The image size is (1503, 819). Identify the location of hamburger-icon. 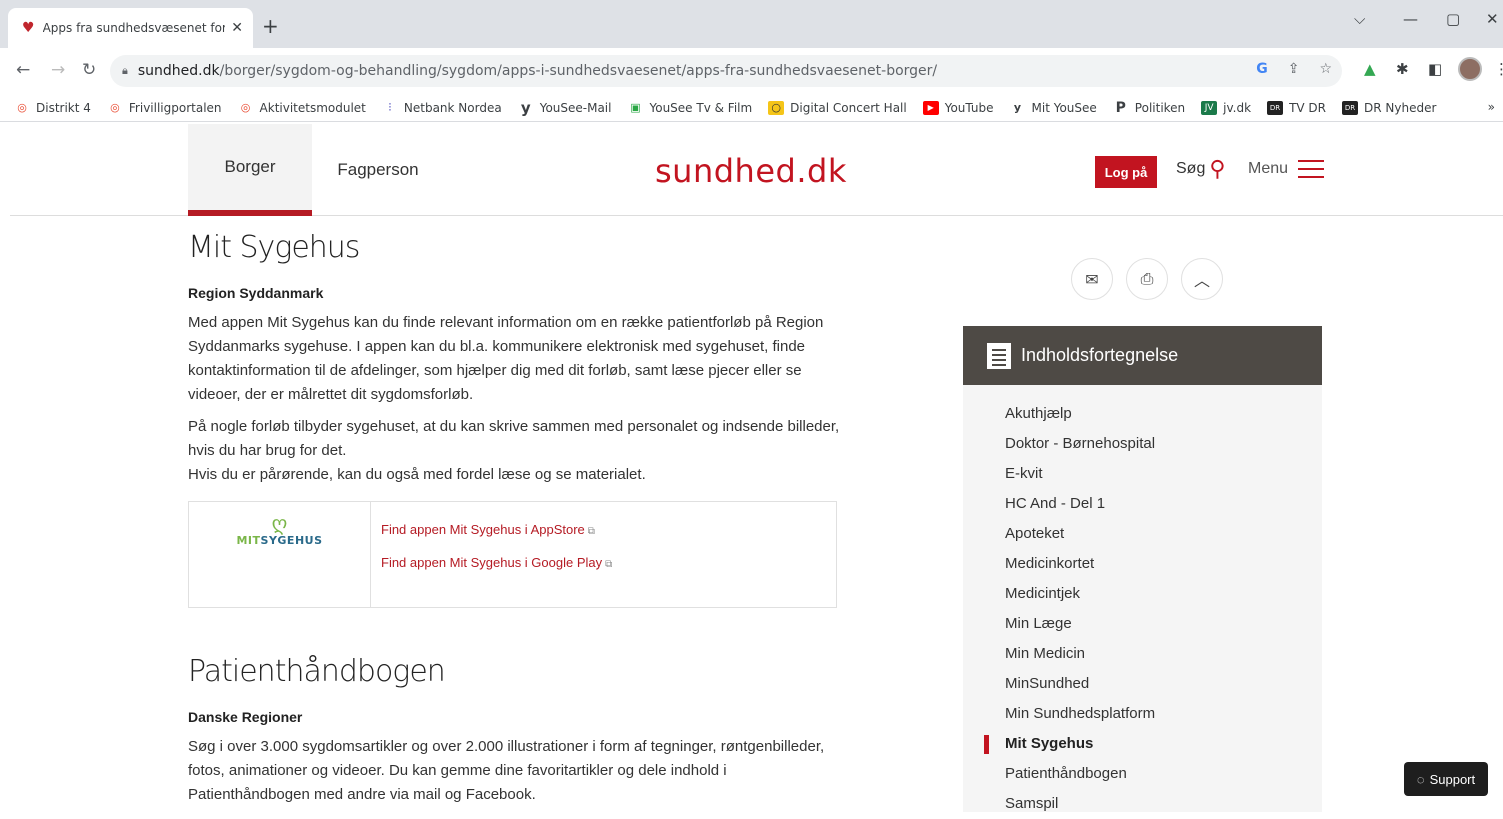
(1311, 169).